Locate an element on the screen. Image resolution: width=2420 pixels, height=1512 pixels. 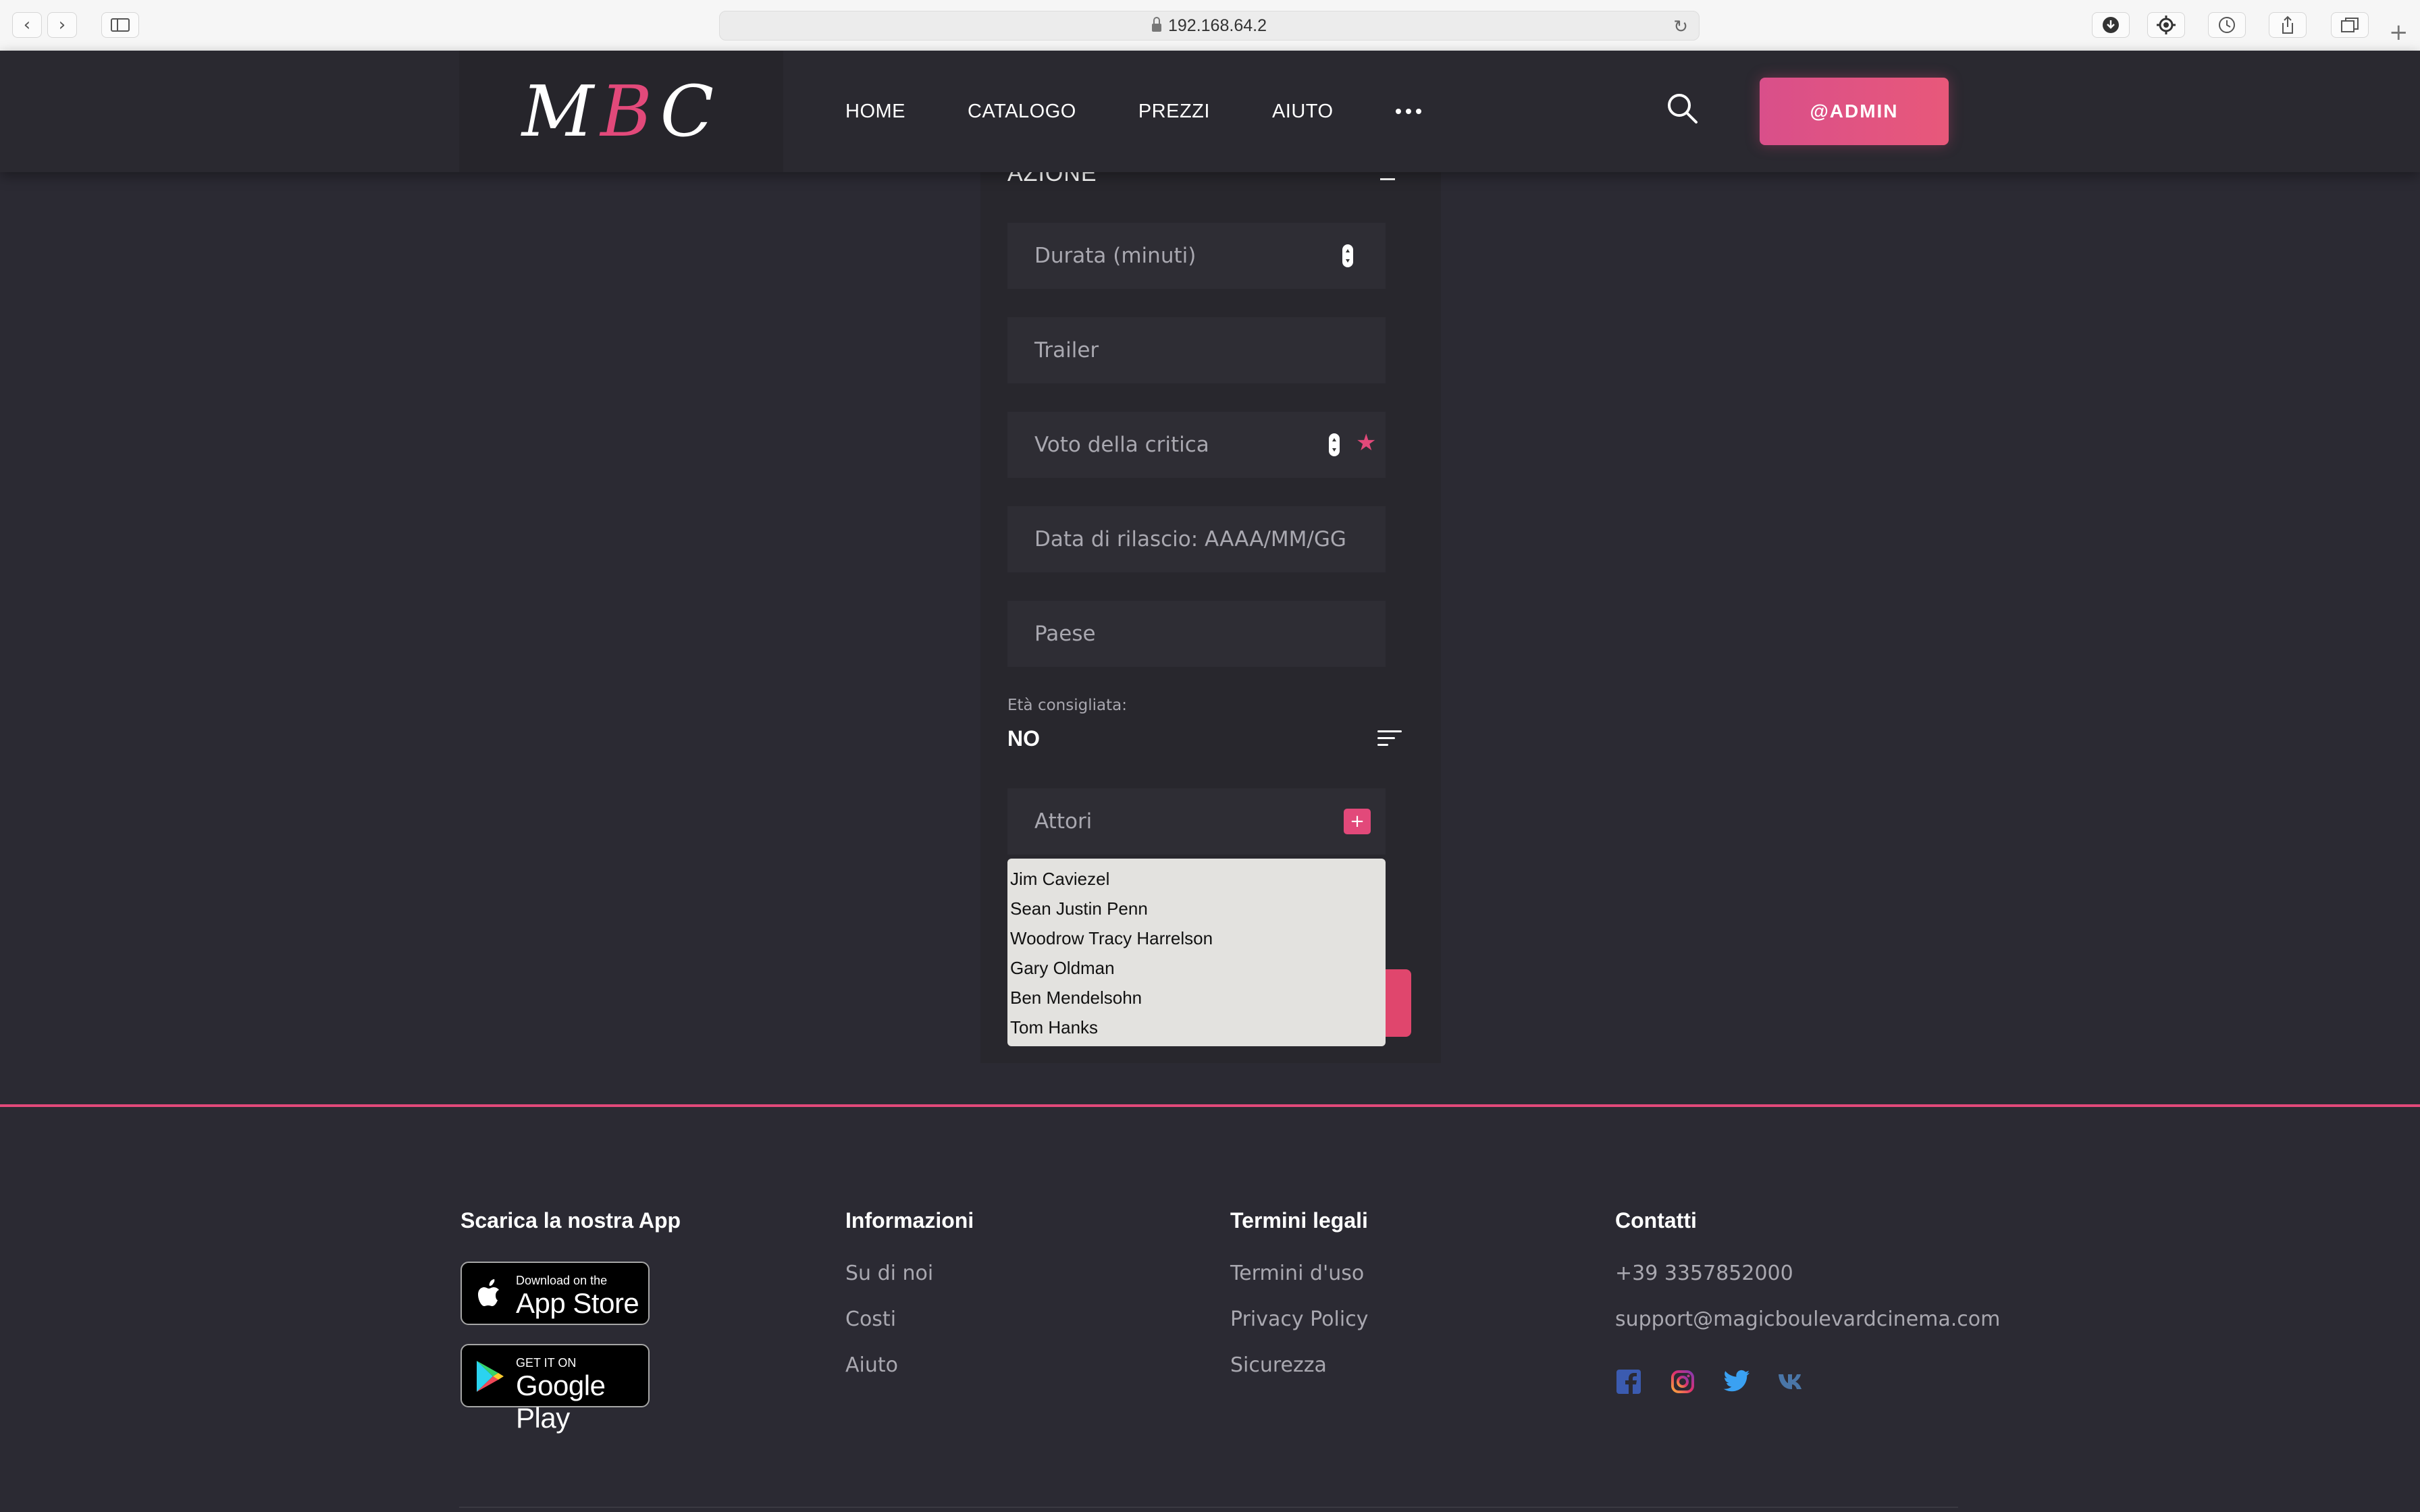
footer-phone: +39 3357852000 is located at coordinates (1807, 1284).